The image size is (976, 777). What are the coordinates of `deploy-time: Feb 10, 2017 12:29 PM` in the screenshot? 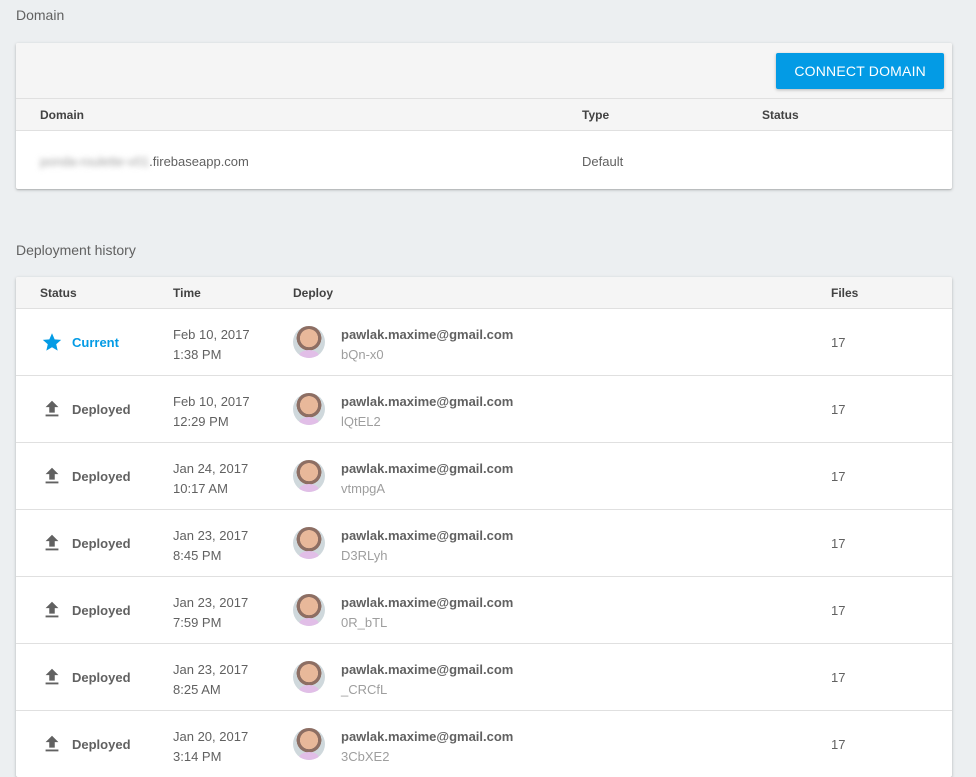 It's located at (211, 412).